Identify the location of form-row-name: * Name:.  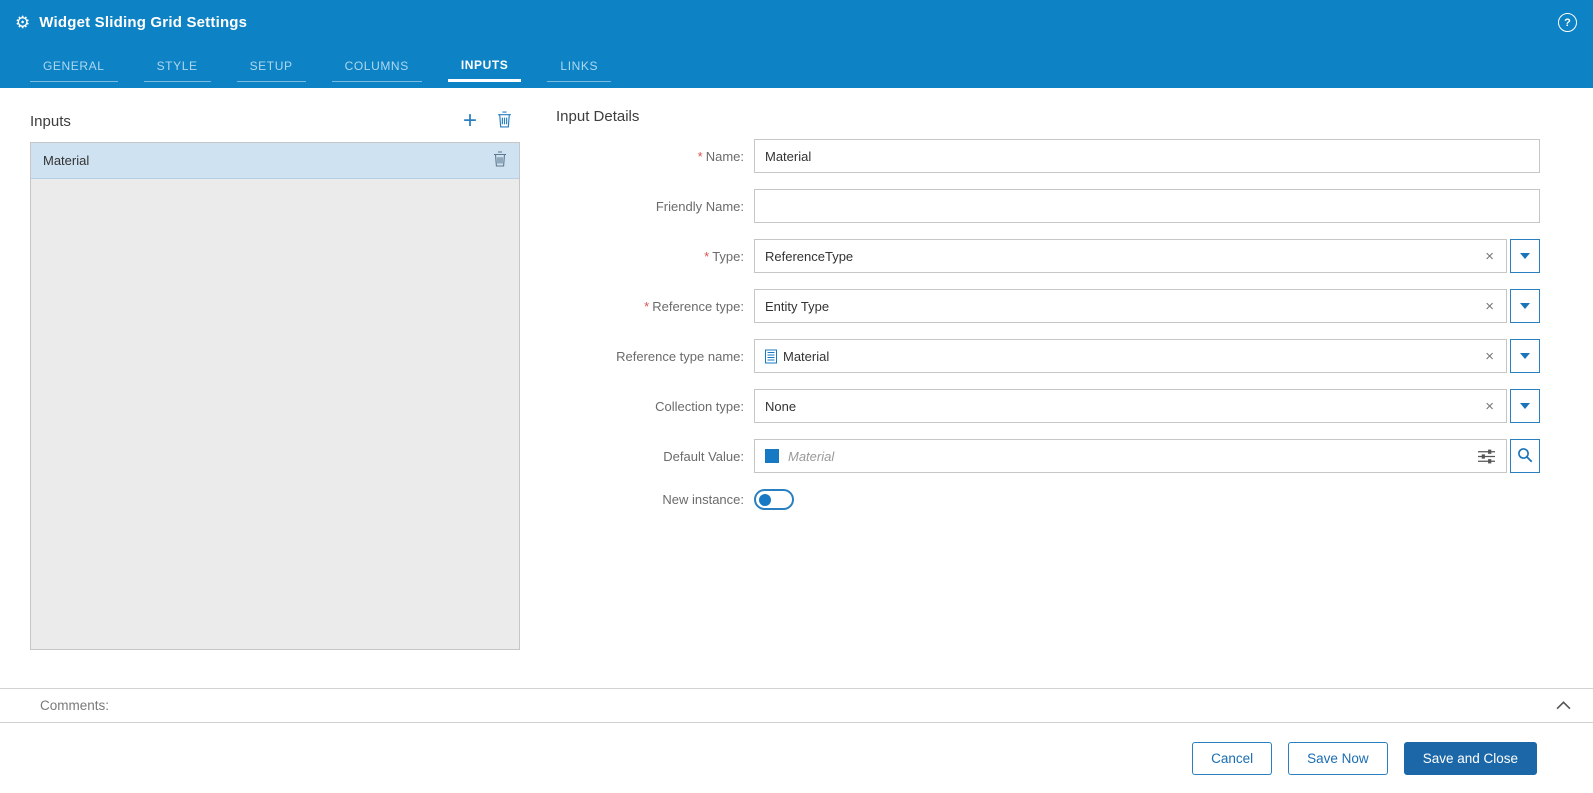
(1048, 156).